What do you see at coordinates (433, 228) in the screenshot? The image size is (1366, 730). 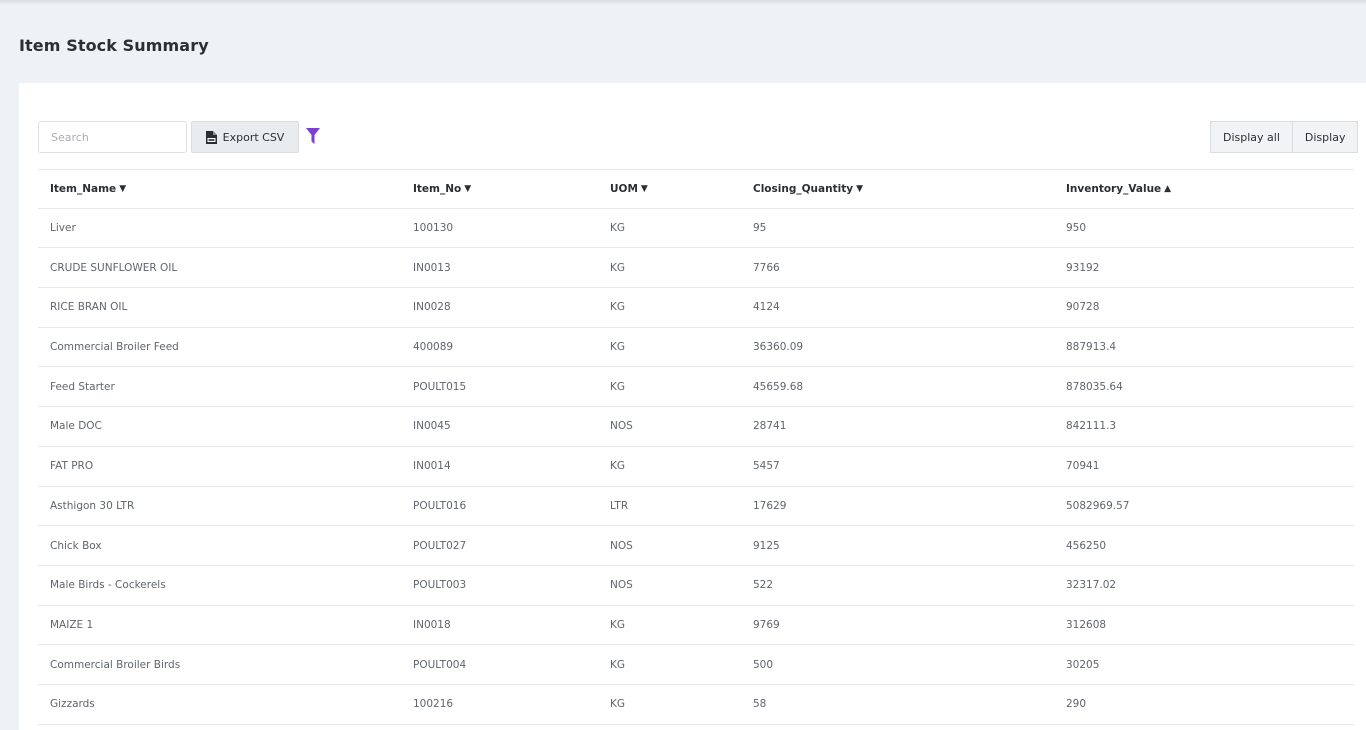 I see `cell-item-no: 100130` at bounding box center [433, 228].